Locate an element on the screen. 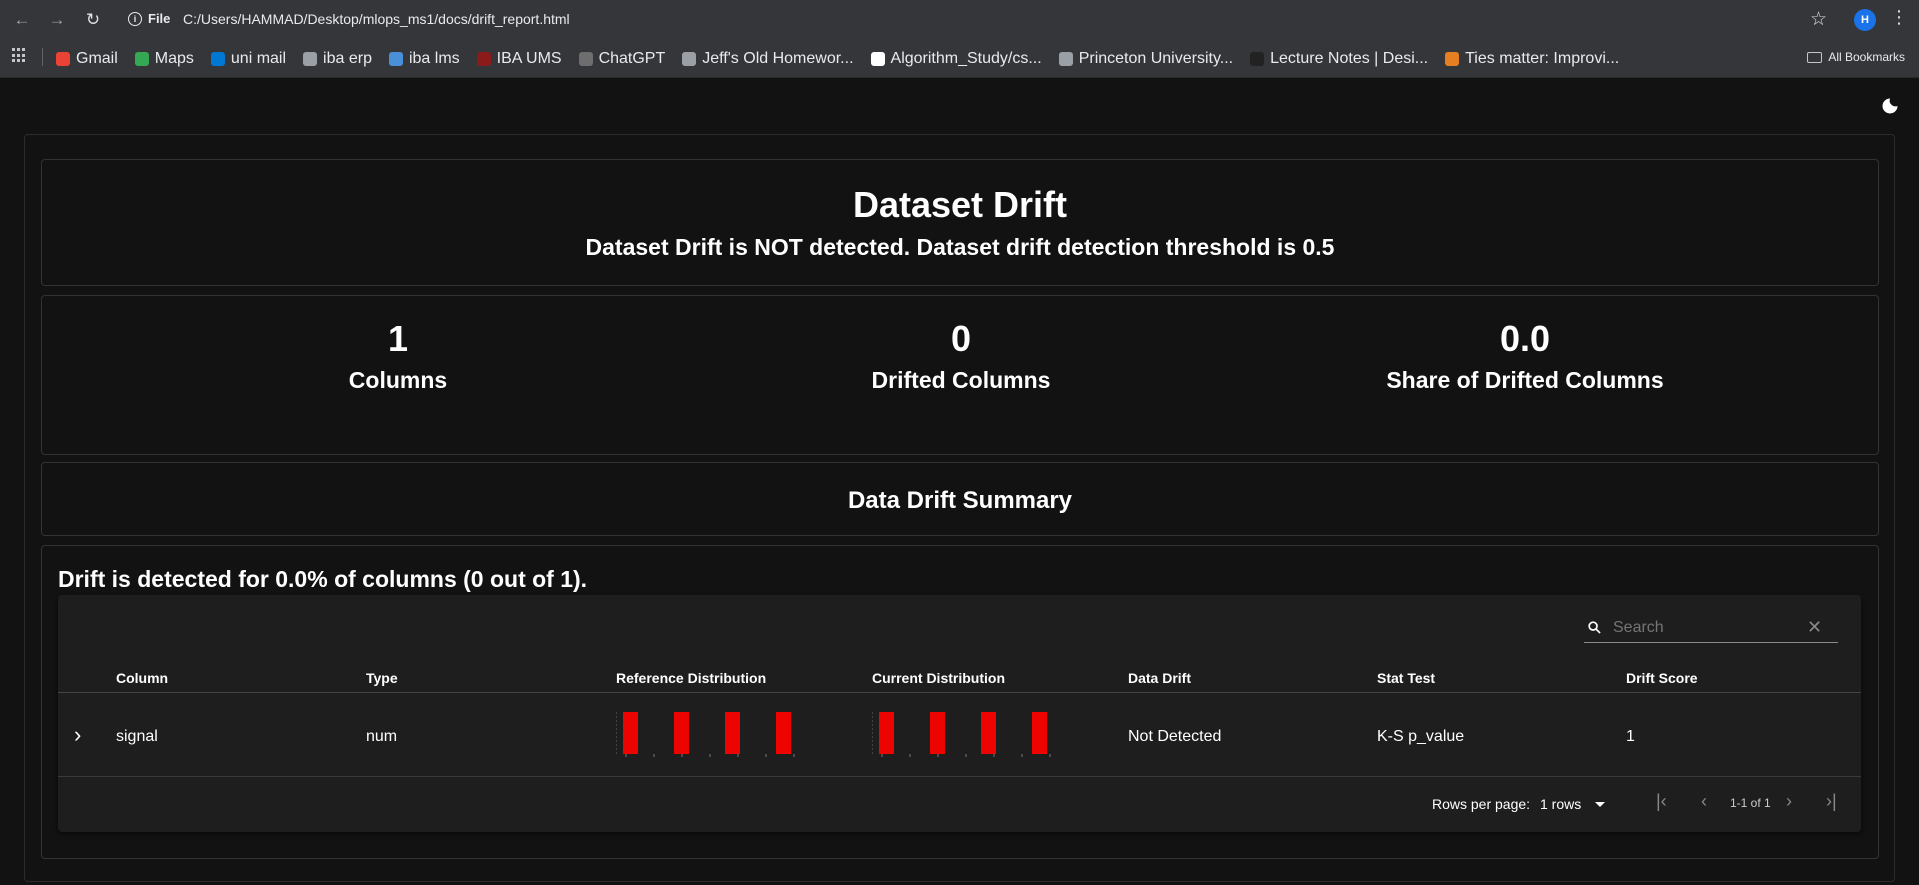  bookmark-item: iba erp is located at coordinates (337, 59).